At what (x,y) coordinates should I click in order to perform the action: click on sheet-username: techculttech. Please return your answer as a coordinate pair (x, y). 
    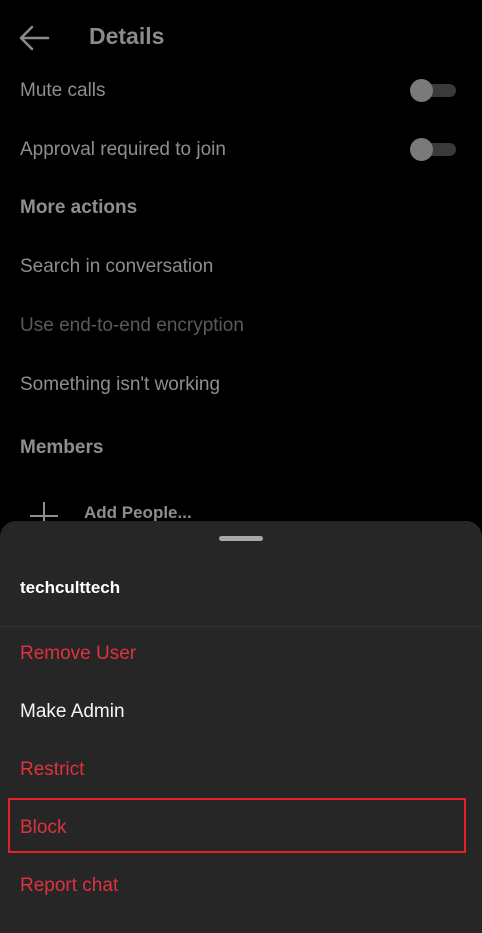
    Looking at the image, I should click on (70, 587).